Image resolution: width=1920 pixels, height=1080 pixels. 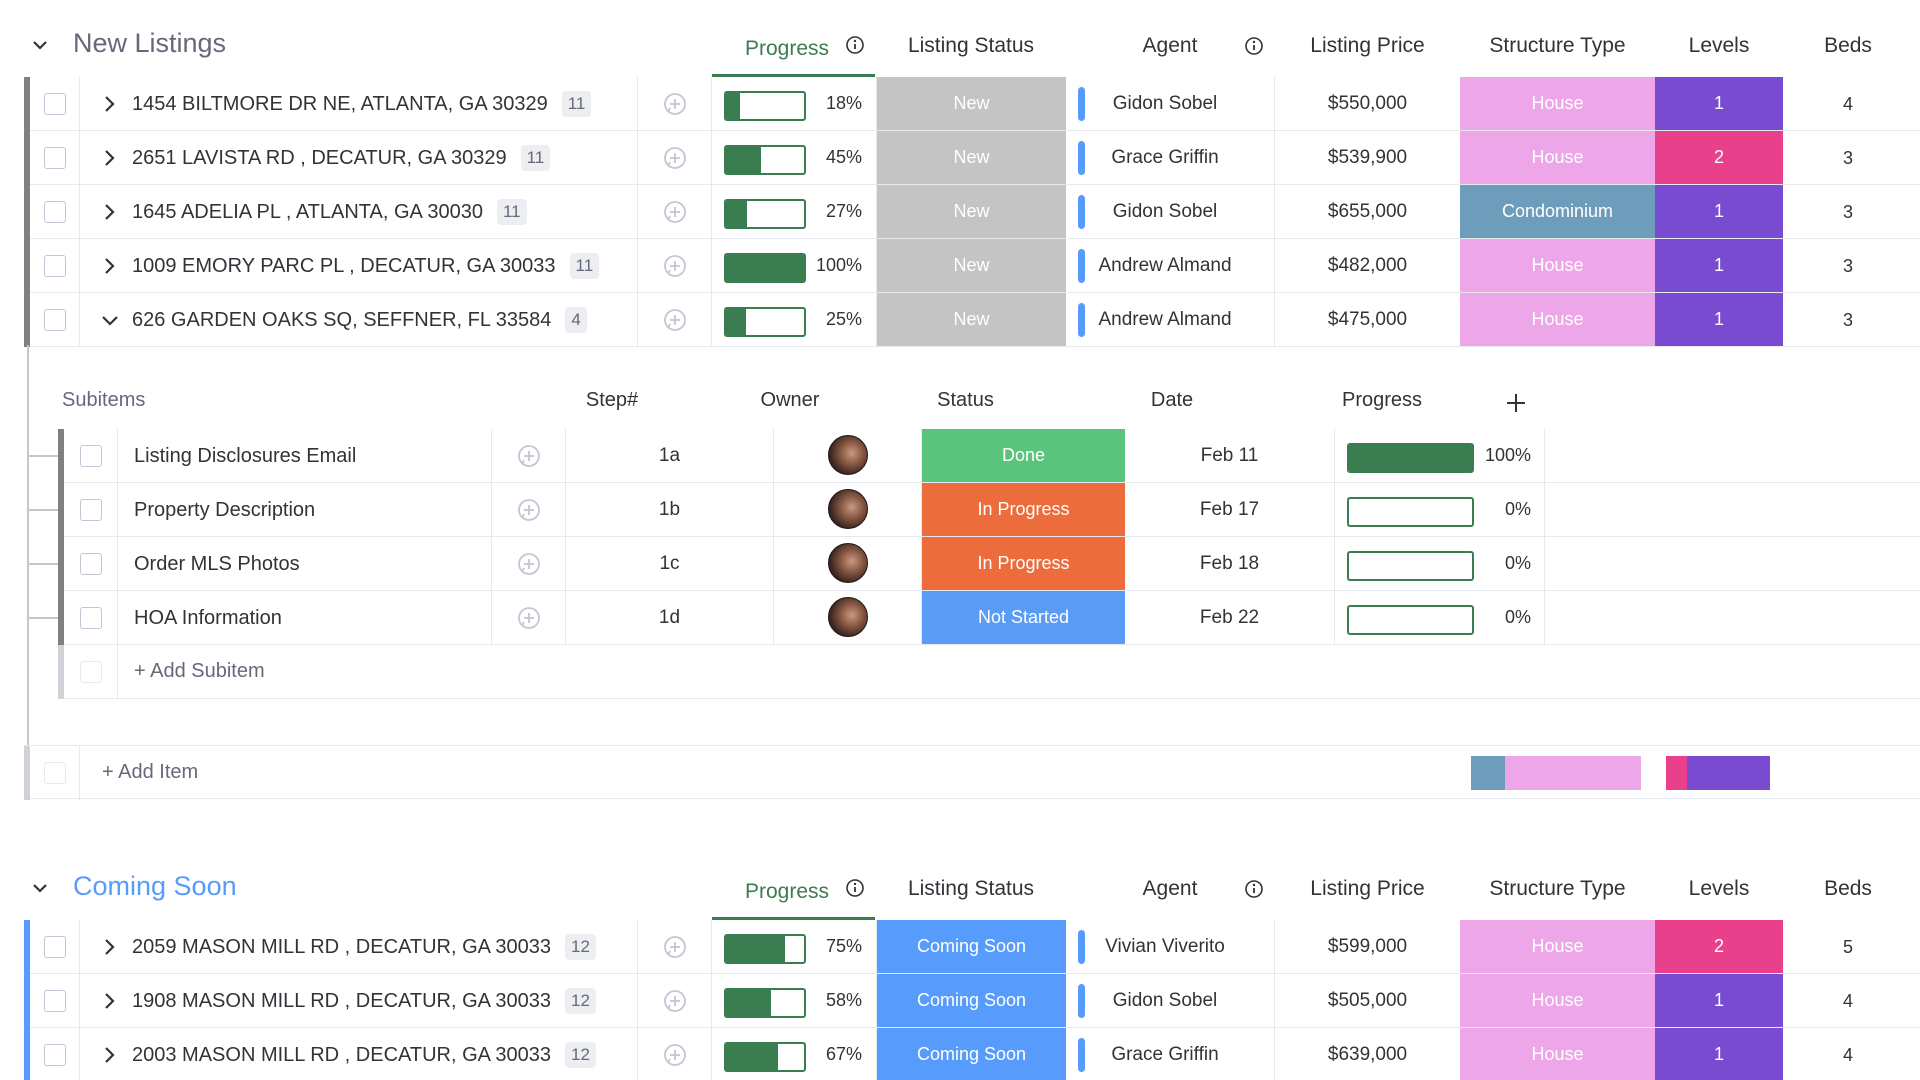 I want to click on add-item-label: + Add Item, so click(x=150, y=772).